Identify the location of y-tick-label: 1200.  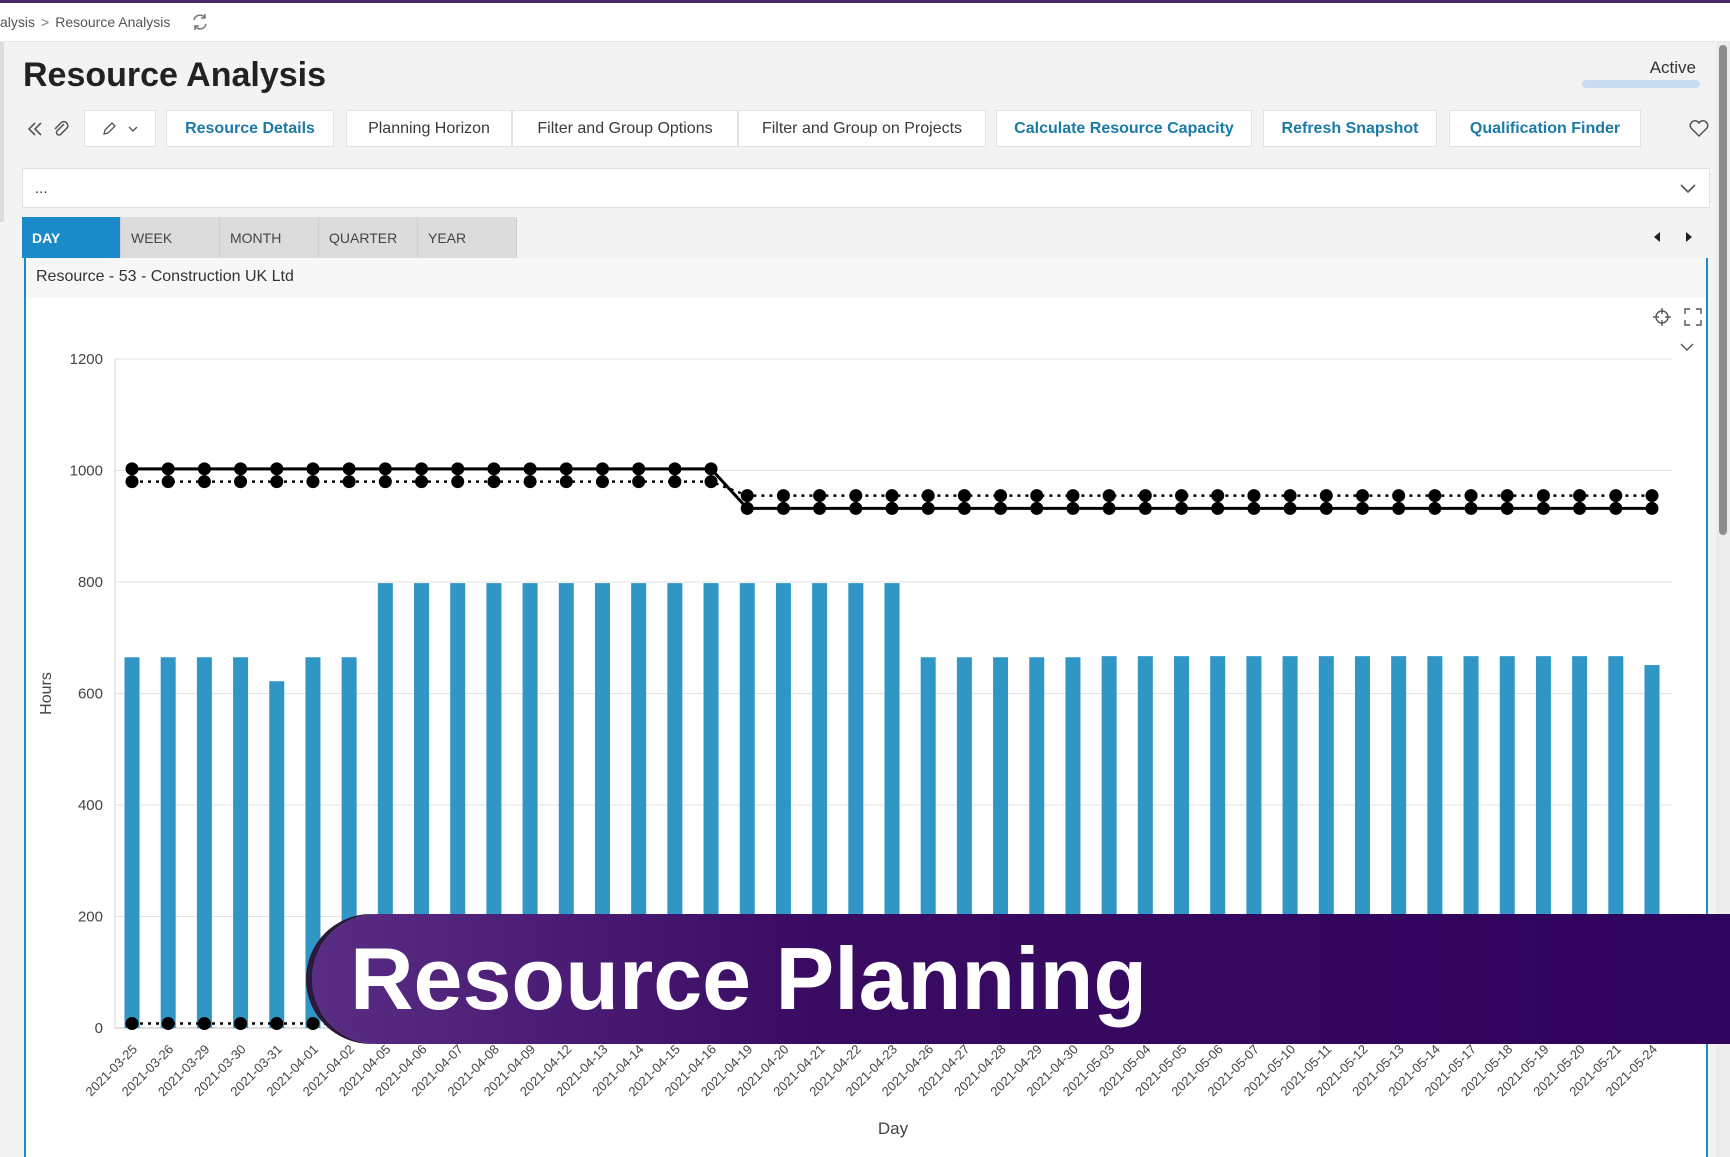
(86, 359).